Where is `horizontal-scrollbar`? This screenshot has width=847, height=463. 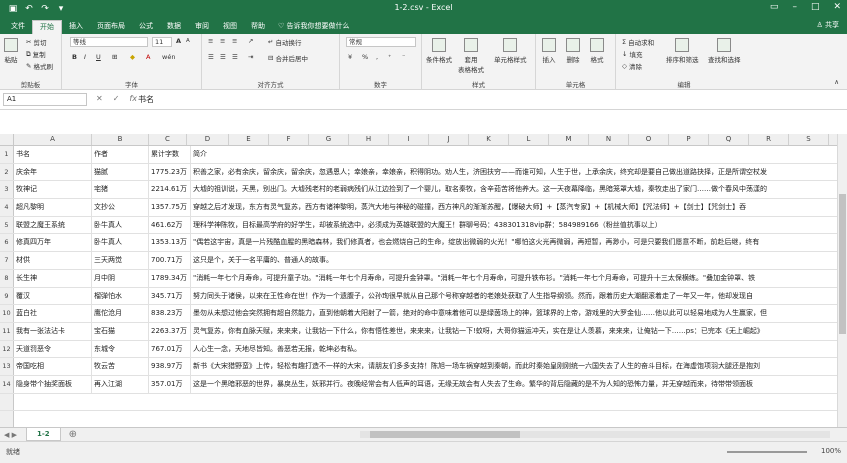
horizontal-scrollbar is located at coordinates (595, 434).